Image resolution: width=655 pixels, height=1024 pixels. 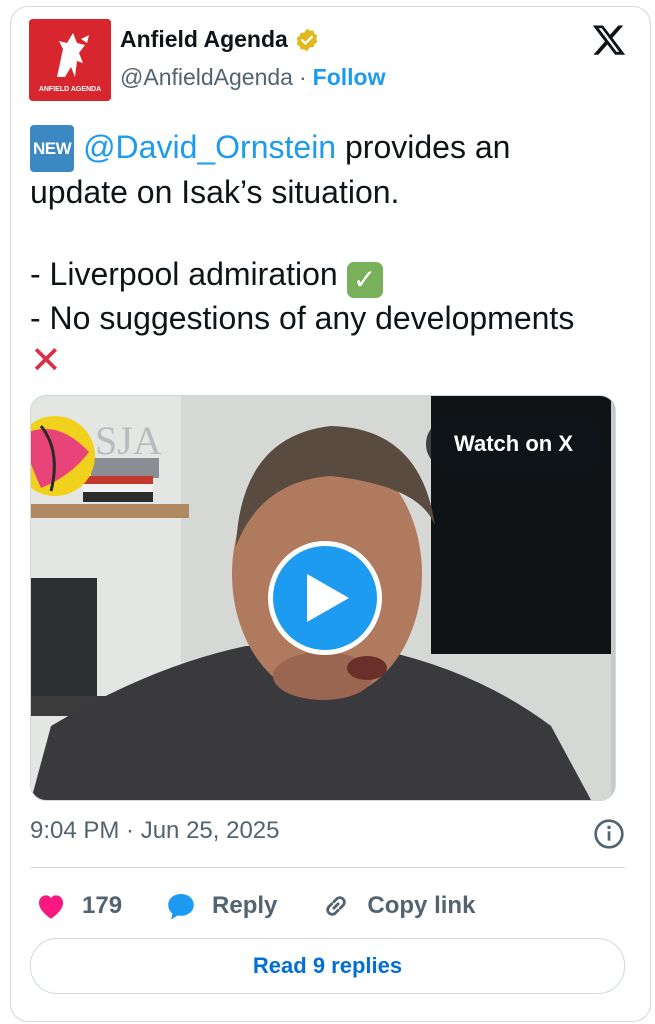 What do you see at coordinates (320, 339) in the screenshot?
I see `tweet-item-2: - No suggestions of any developments ✕` at bounding box center [320, 339].